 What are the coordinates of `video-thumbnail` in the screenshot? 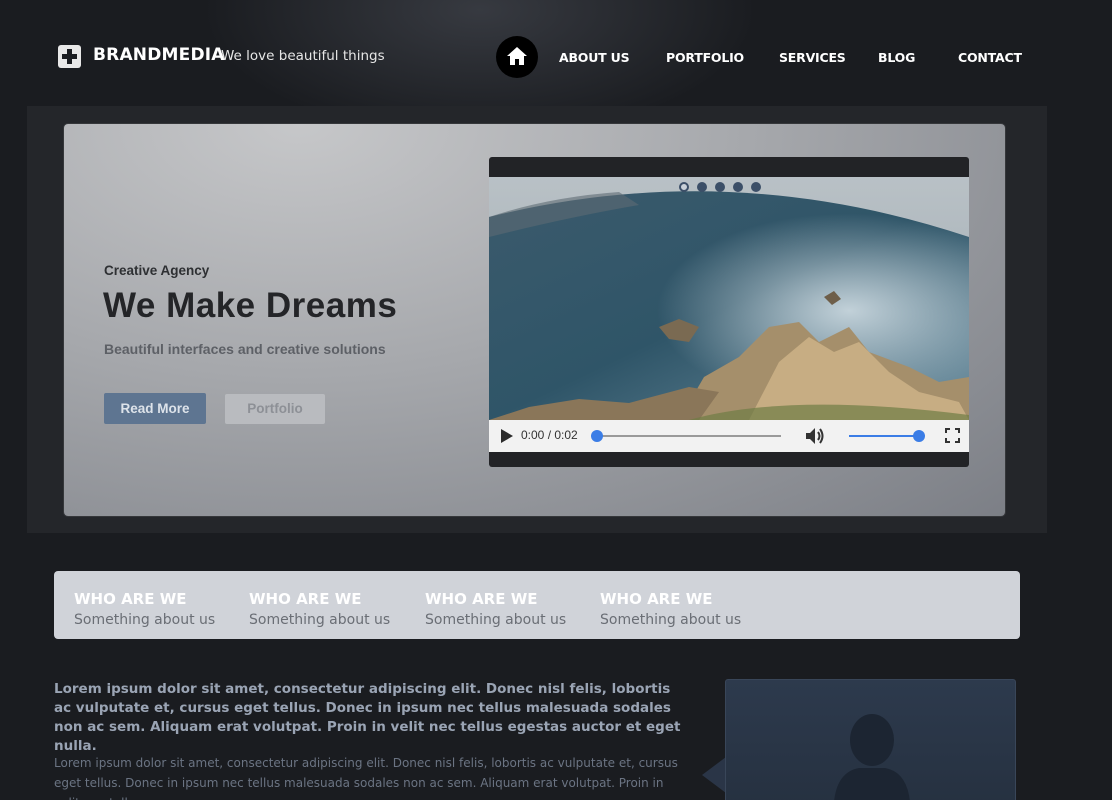 It's located at (729, 298).